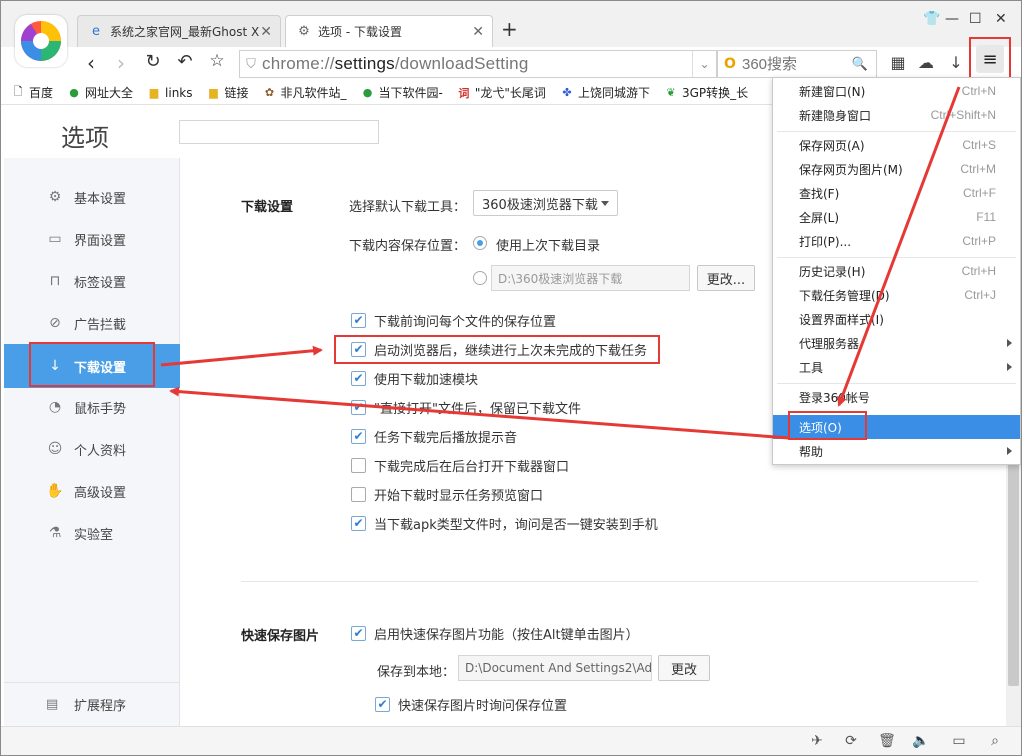  What do you see at coordinates (480, 243) in the screenshot?
I see `use-last-dir-radio` at bounding box center [480, 243].